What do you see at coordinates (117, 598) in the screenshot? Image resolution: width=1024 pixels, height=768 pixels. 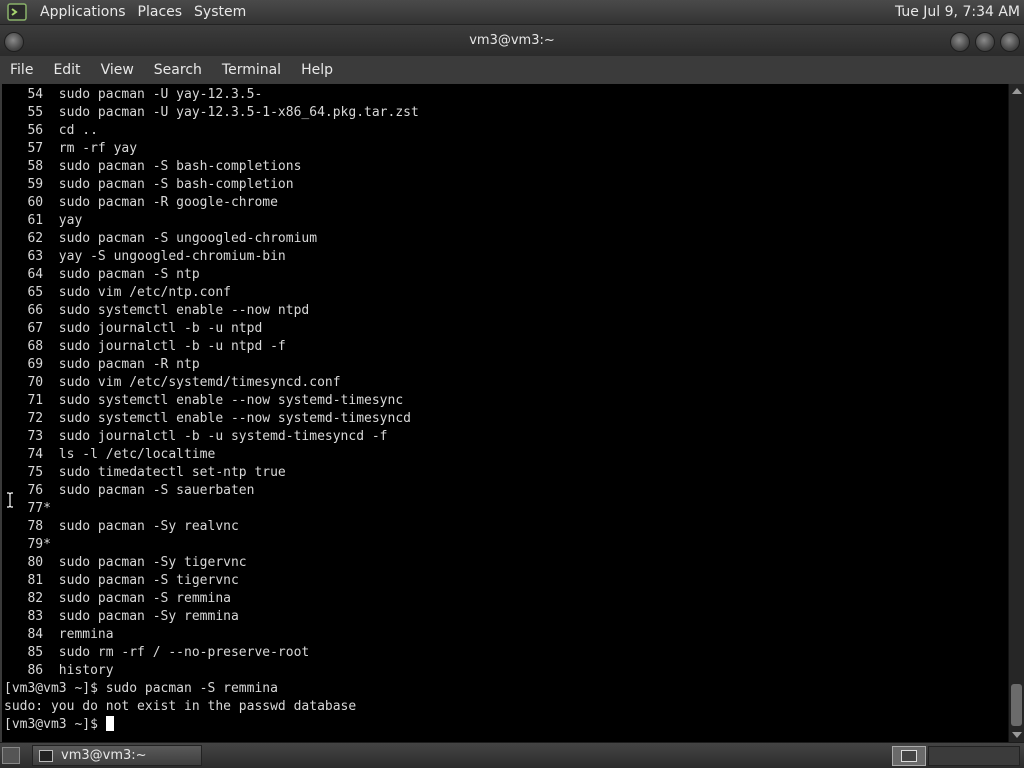 I see `terminal-line: 82 sudo pacman -S remmina` at bounding box center [117, 598].